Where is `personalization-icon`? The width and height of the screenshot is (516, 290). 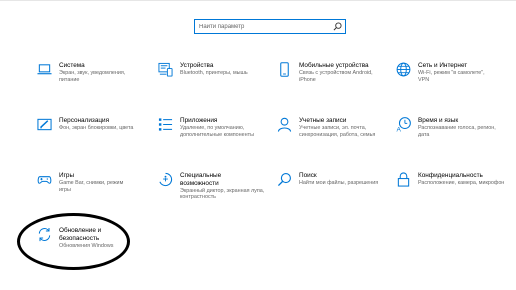 personalization-icon is located at coordinates (44, 124).